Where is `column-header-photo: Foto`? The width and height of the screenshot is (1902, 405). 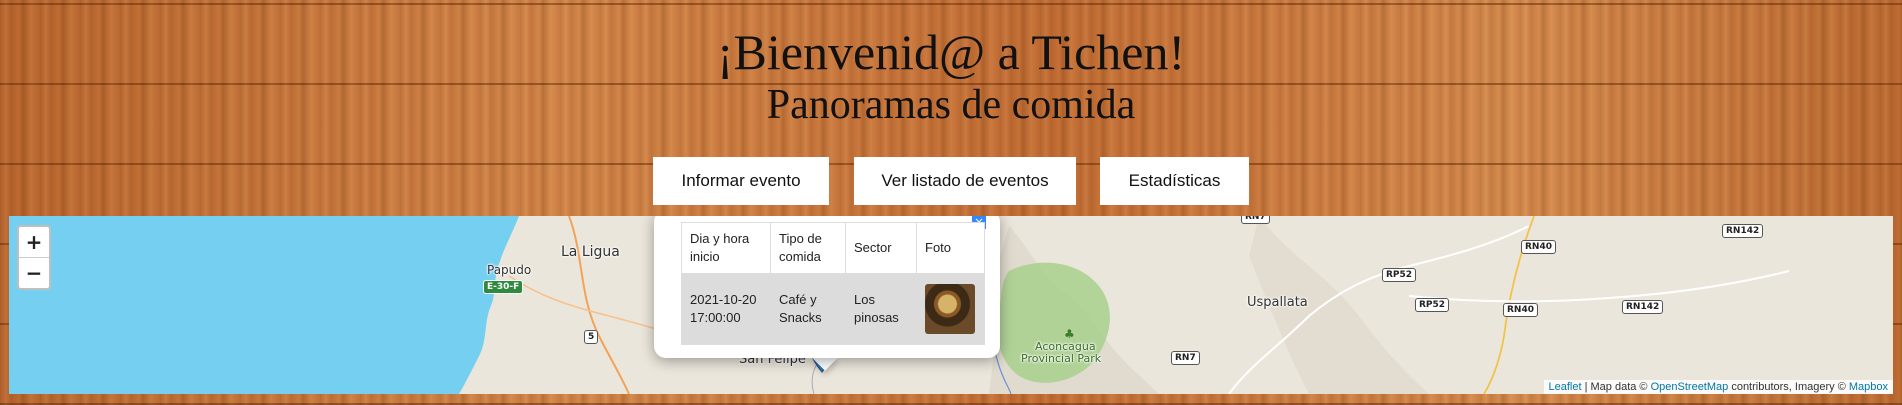 column-header-photo: Foto is located at coordinates (950, 248).